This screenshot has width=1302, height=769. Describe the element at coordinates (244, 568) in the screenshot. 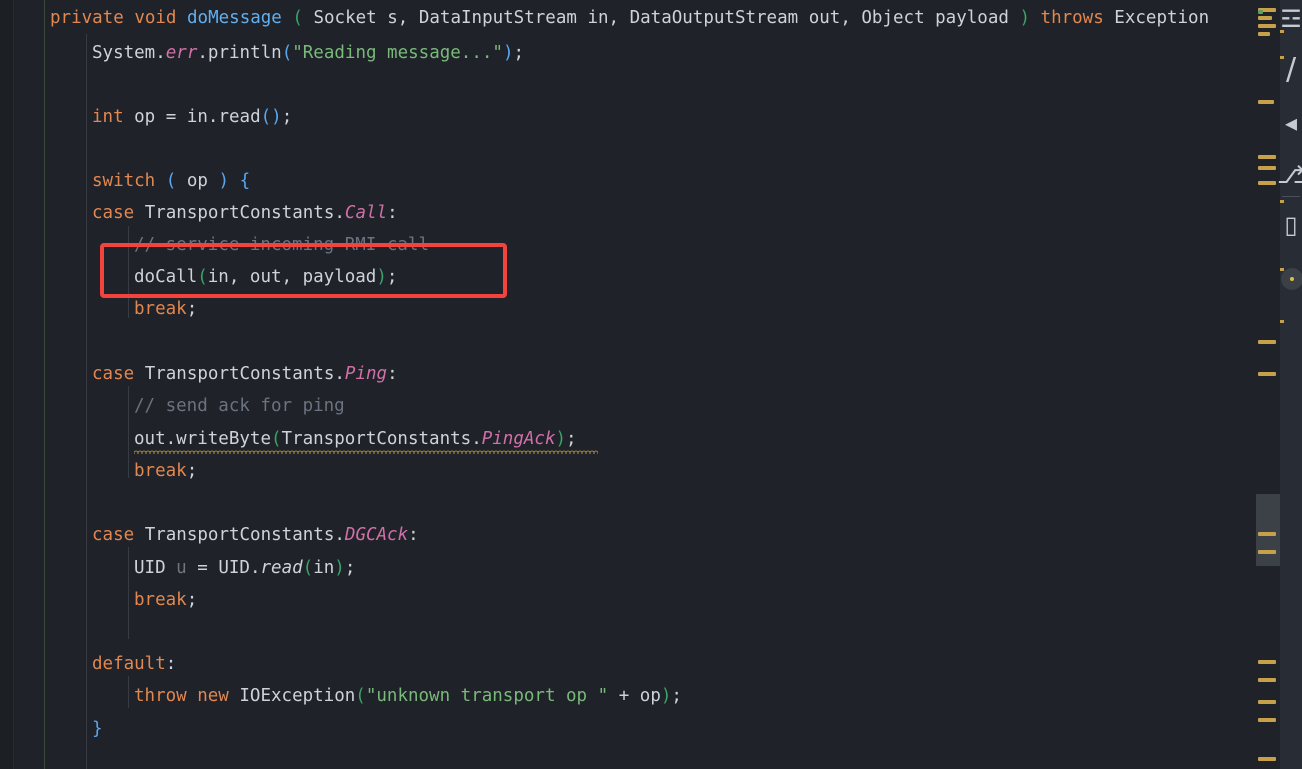

I see `code-line: UID u = UID.read(in);` at that location.